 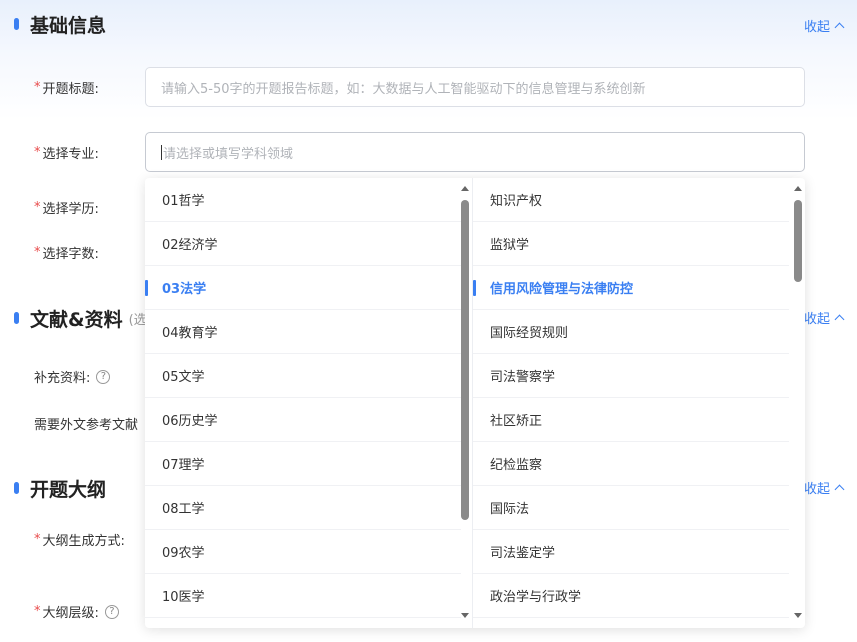 What do you see at coordinates (303, 332) in the screenshot?
I see `discipline-option: 04教育学` at bounding box center [303, 332].